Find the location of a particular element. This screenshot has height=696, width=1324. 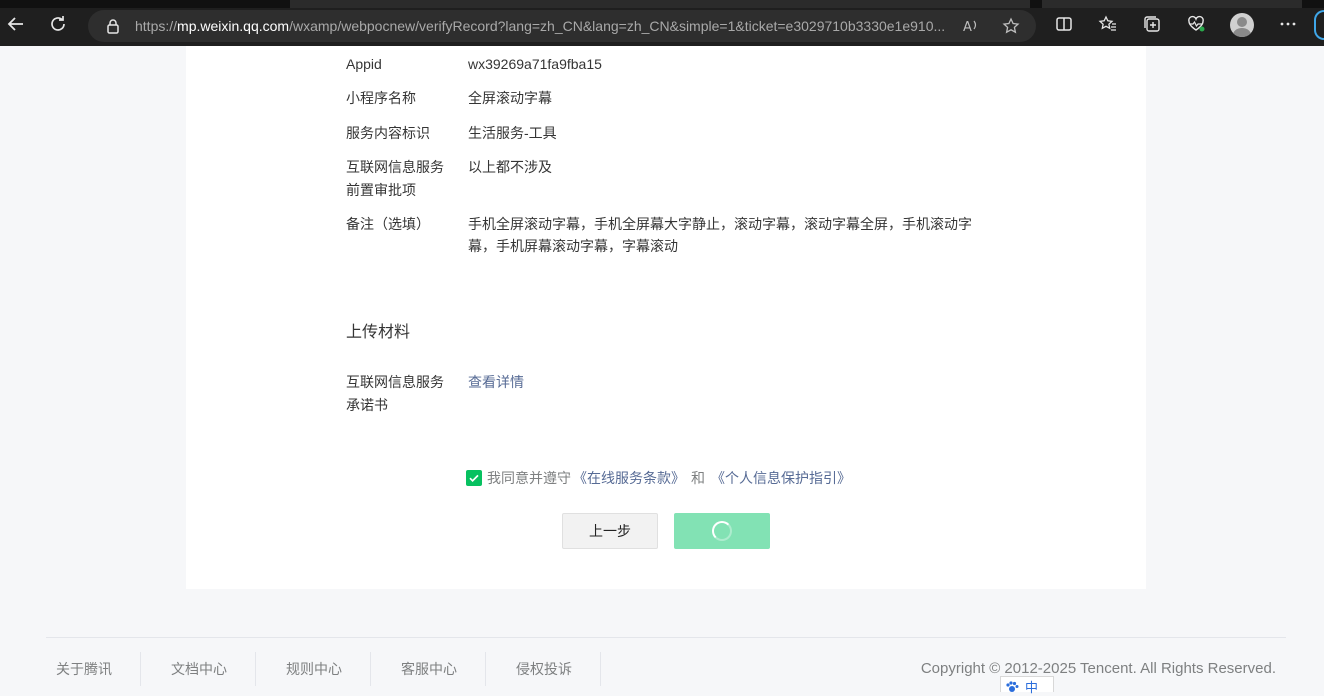

refresh-icon is located at coordinates (58, 24).